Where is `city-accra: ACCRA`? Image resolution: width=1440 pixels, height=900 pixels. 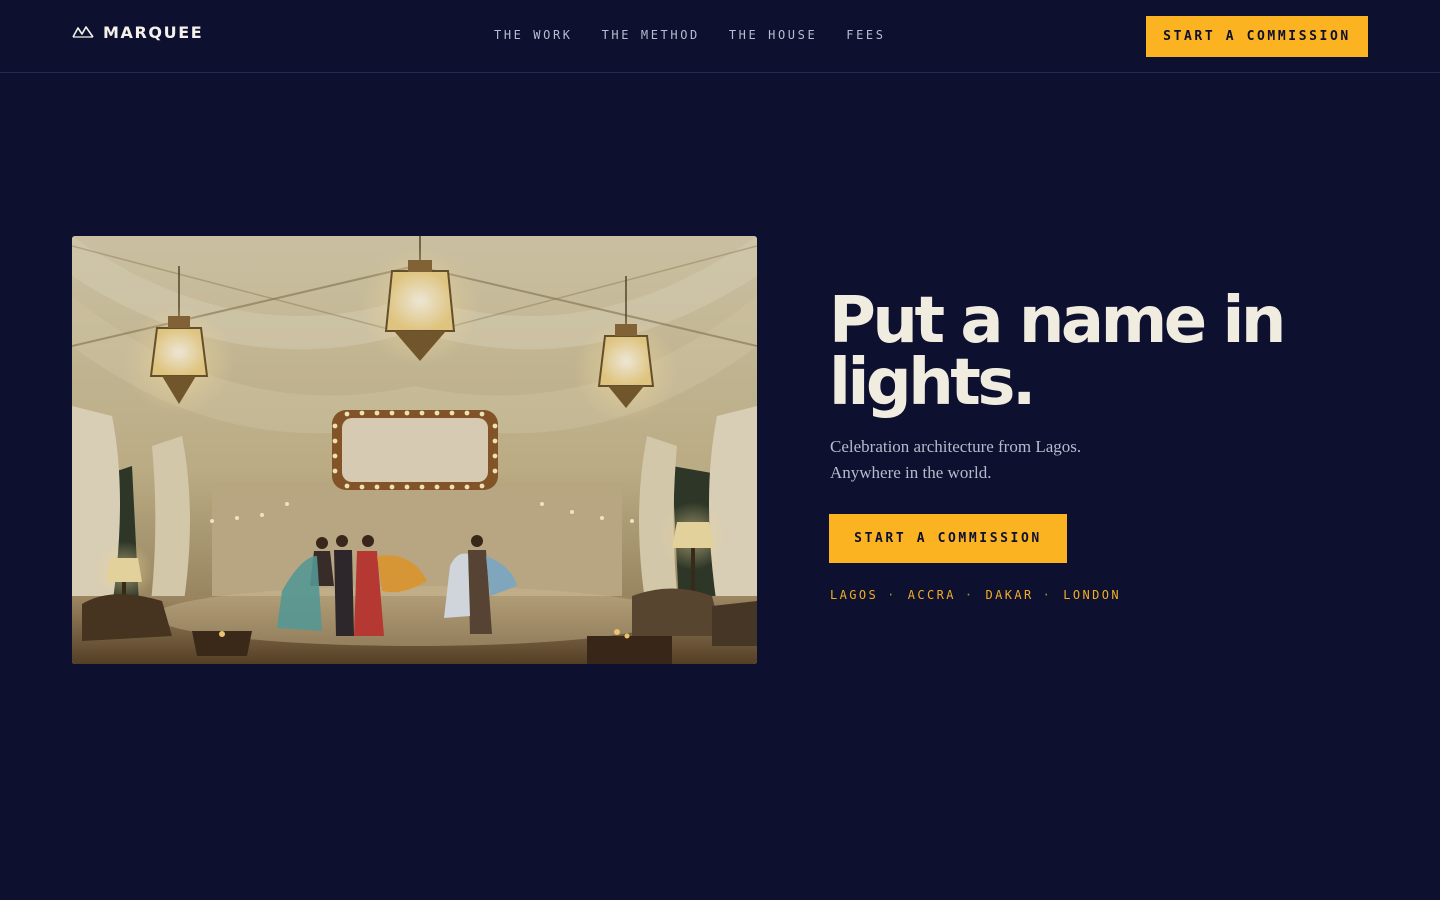
city-accra: ACCRA is located at coordinates (931, 595).